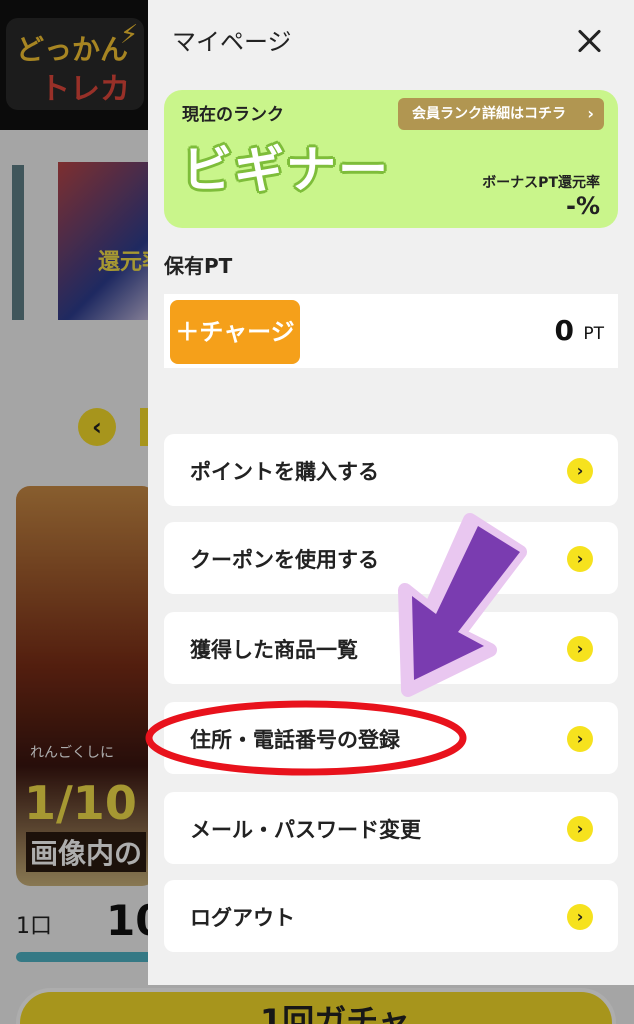 Image resolution: width=634 pixels, height=1024 pixels. I want to click on drawer-title: マイページ, so click(232, 42).